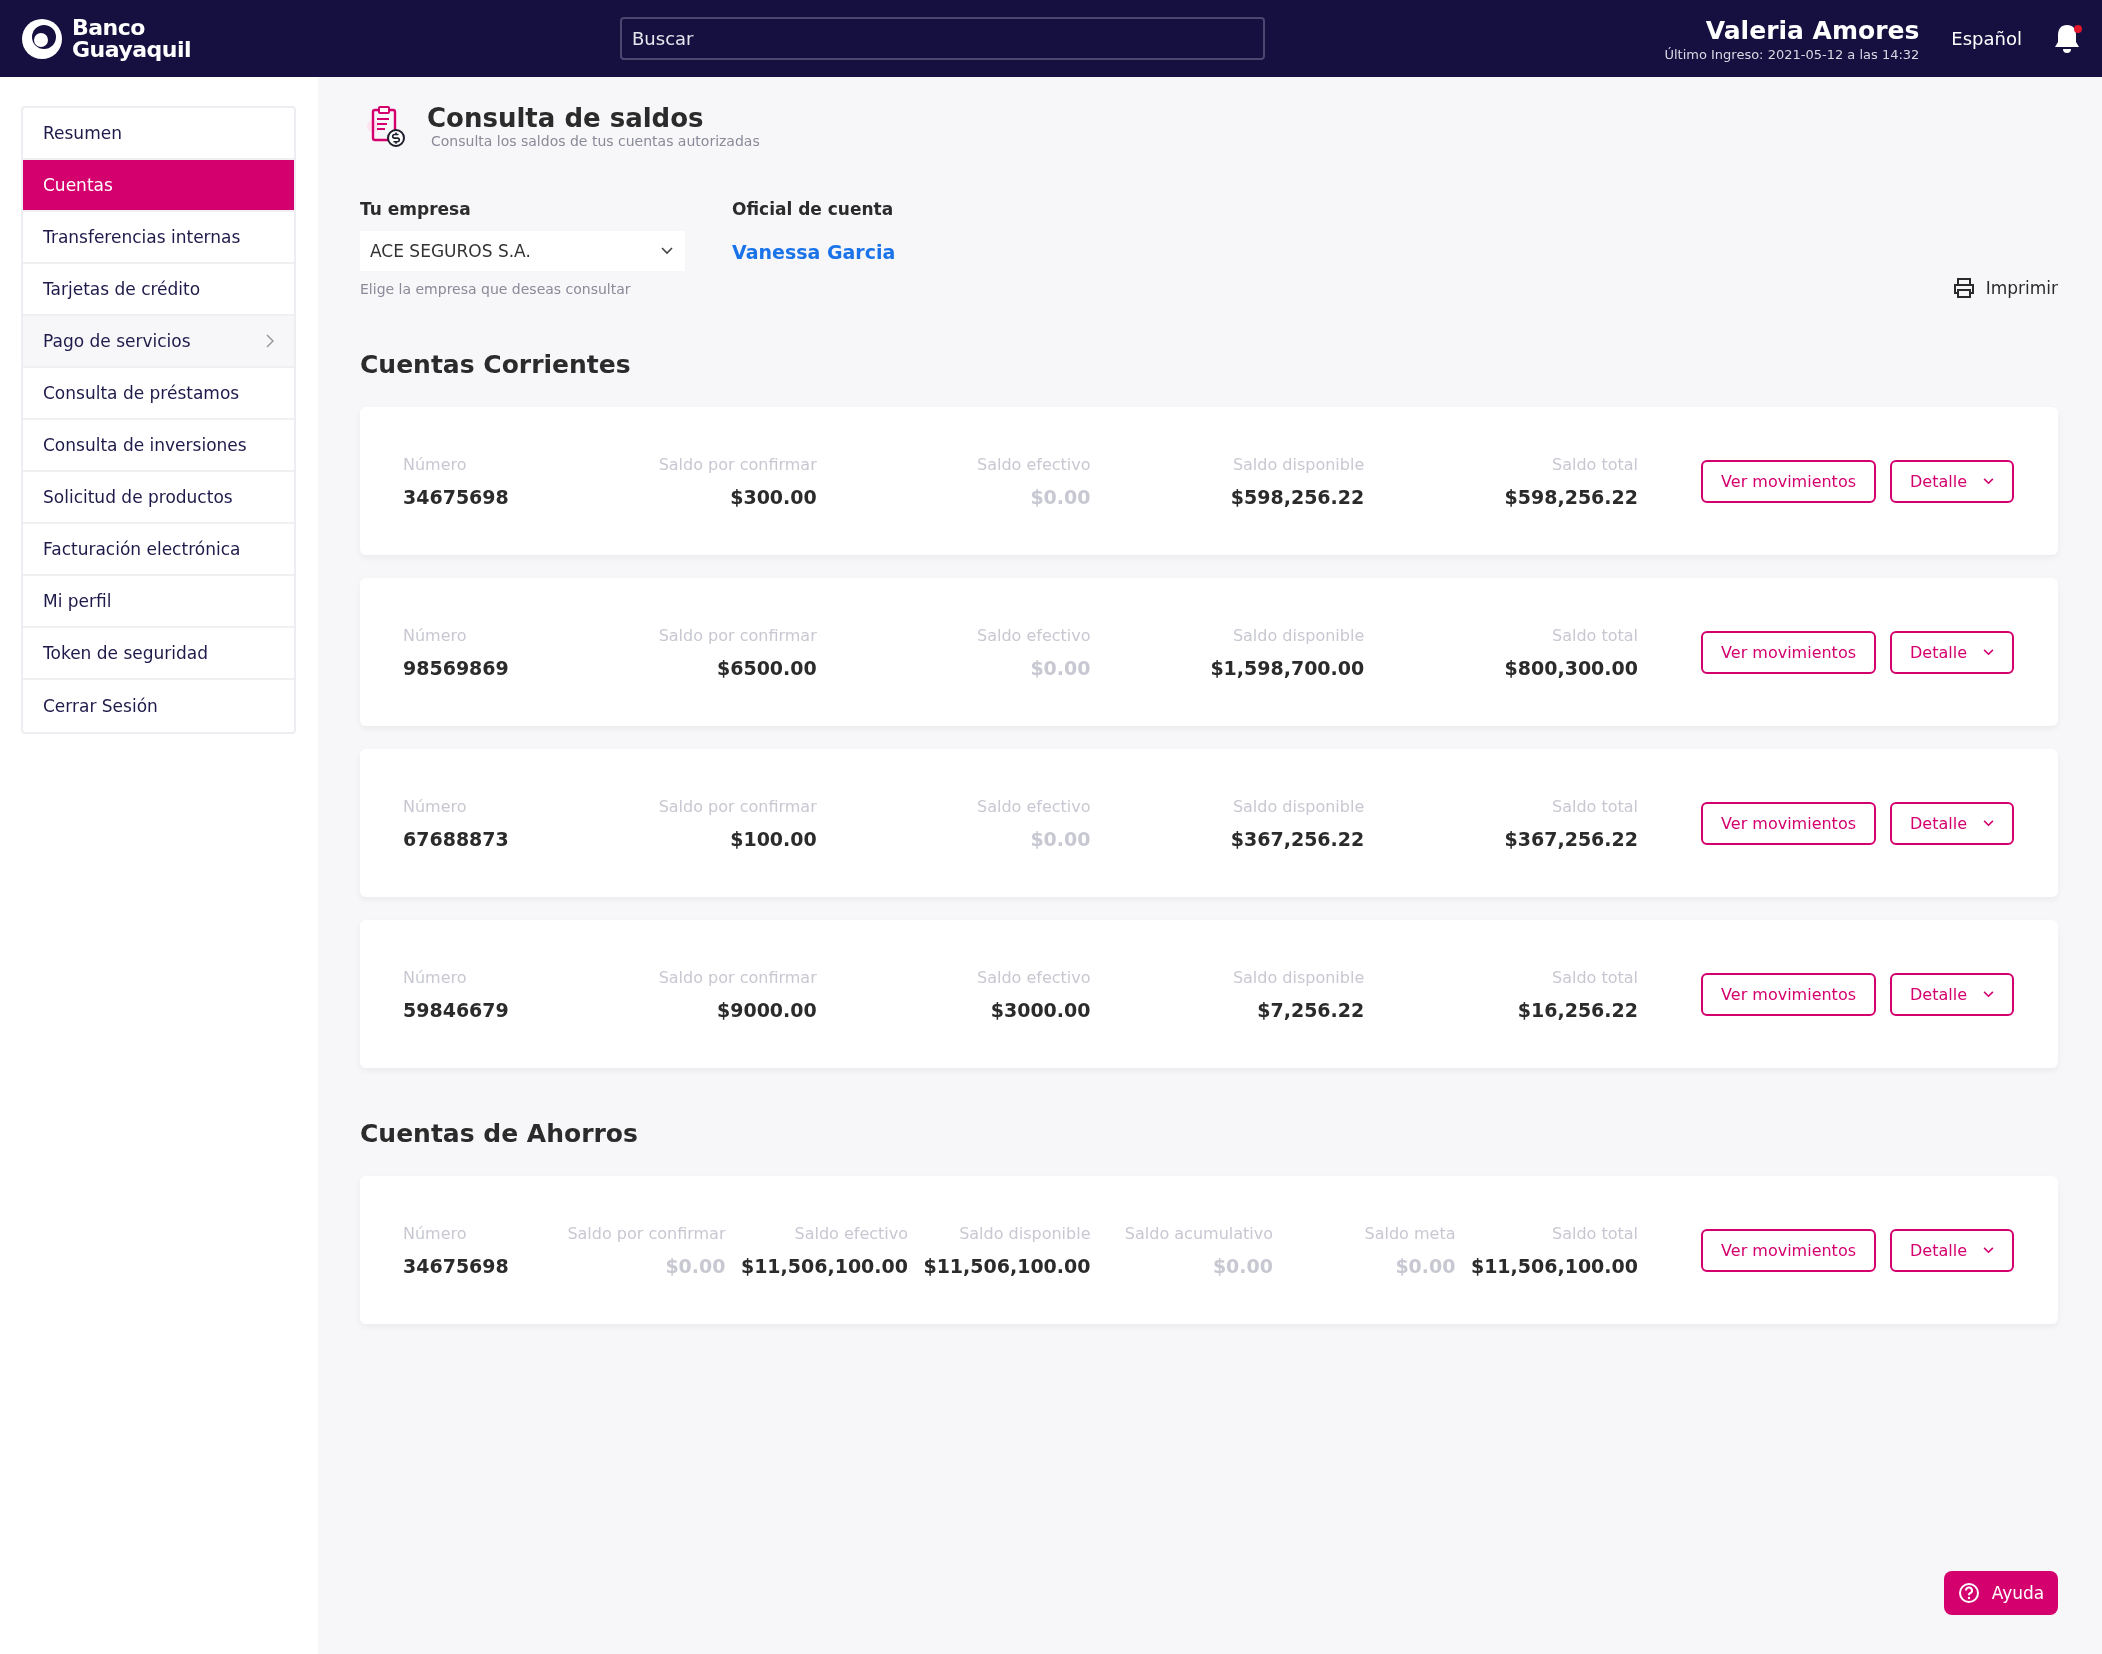 This screenshot has width=2102, height=1654. I want to click on sidebar-item: Cerrar Sesión, so click(158, 706).